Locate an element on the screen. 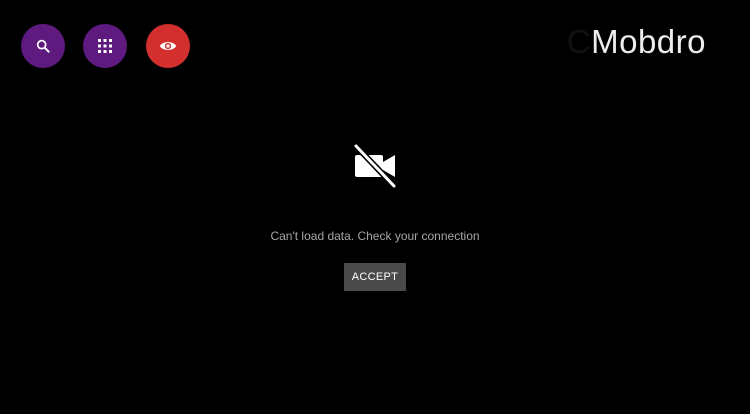  app-logo: CMobdro is located at coordinates (636, 42).